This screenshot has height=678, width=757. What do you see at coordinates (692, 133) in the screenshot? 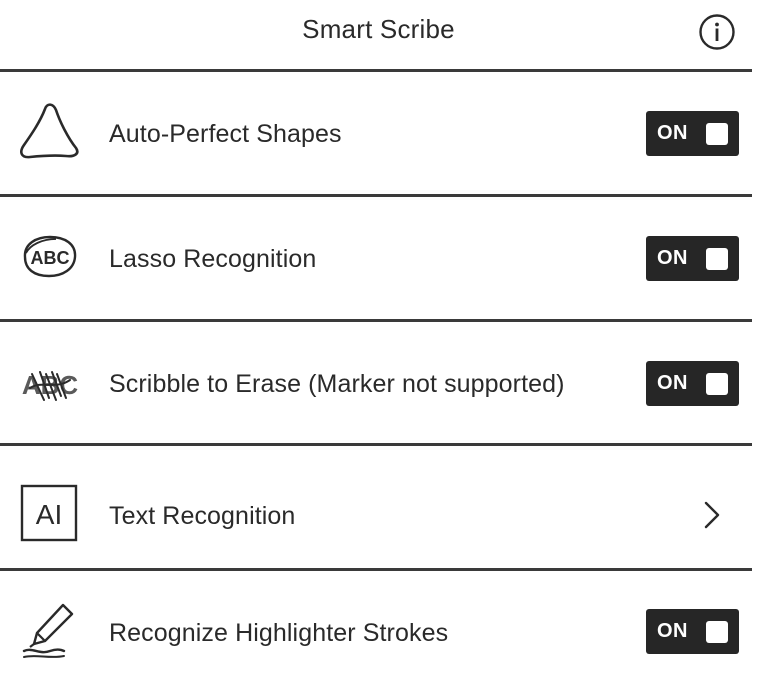
I see `auto-perfect-shapes-toggle: ON` at bounding box center [692, 133].